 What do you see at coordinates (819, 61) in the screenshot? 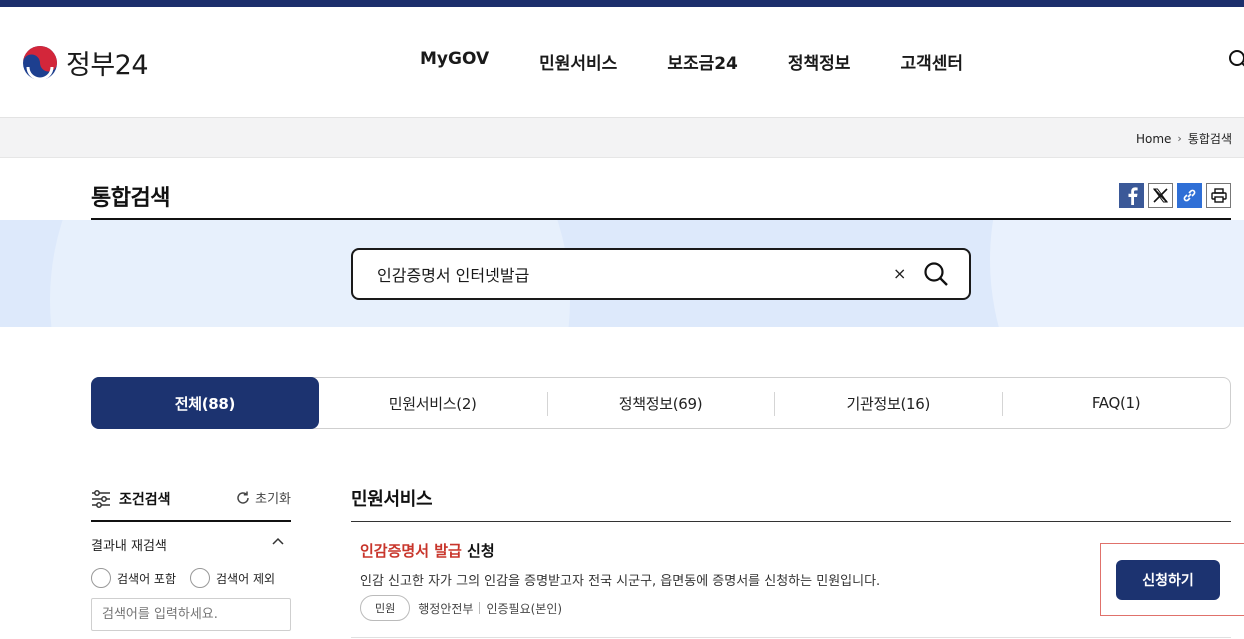
I see `nav-item-policy-info: 정책정보` at bounding box center [819, 61].